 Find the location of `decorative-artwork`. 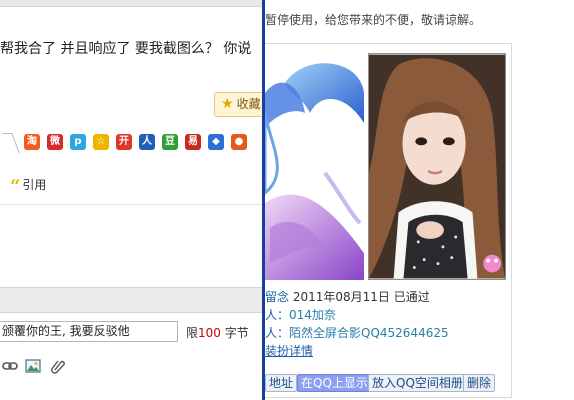

decorative-artwork is located at coordinates (314, 166).